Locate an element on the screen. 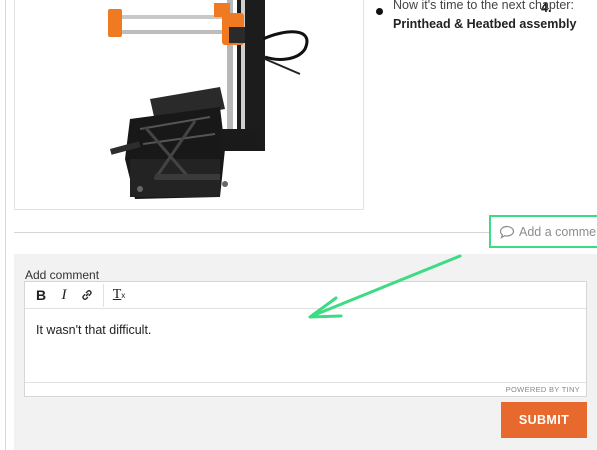 The height and width of the screenshot is (450, 597). bold-button: B is located at coordinates (41, 295).